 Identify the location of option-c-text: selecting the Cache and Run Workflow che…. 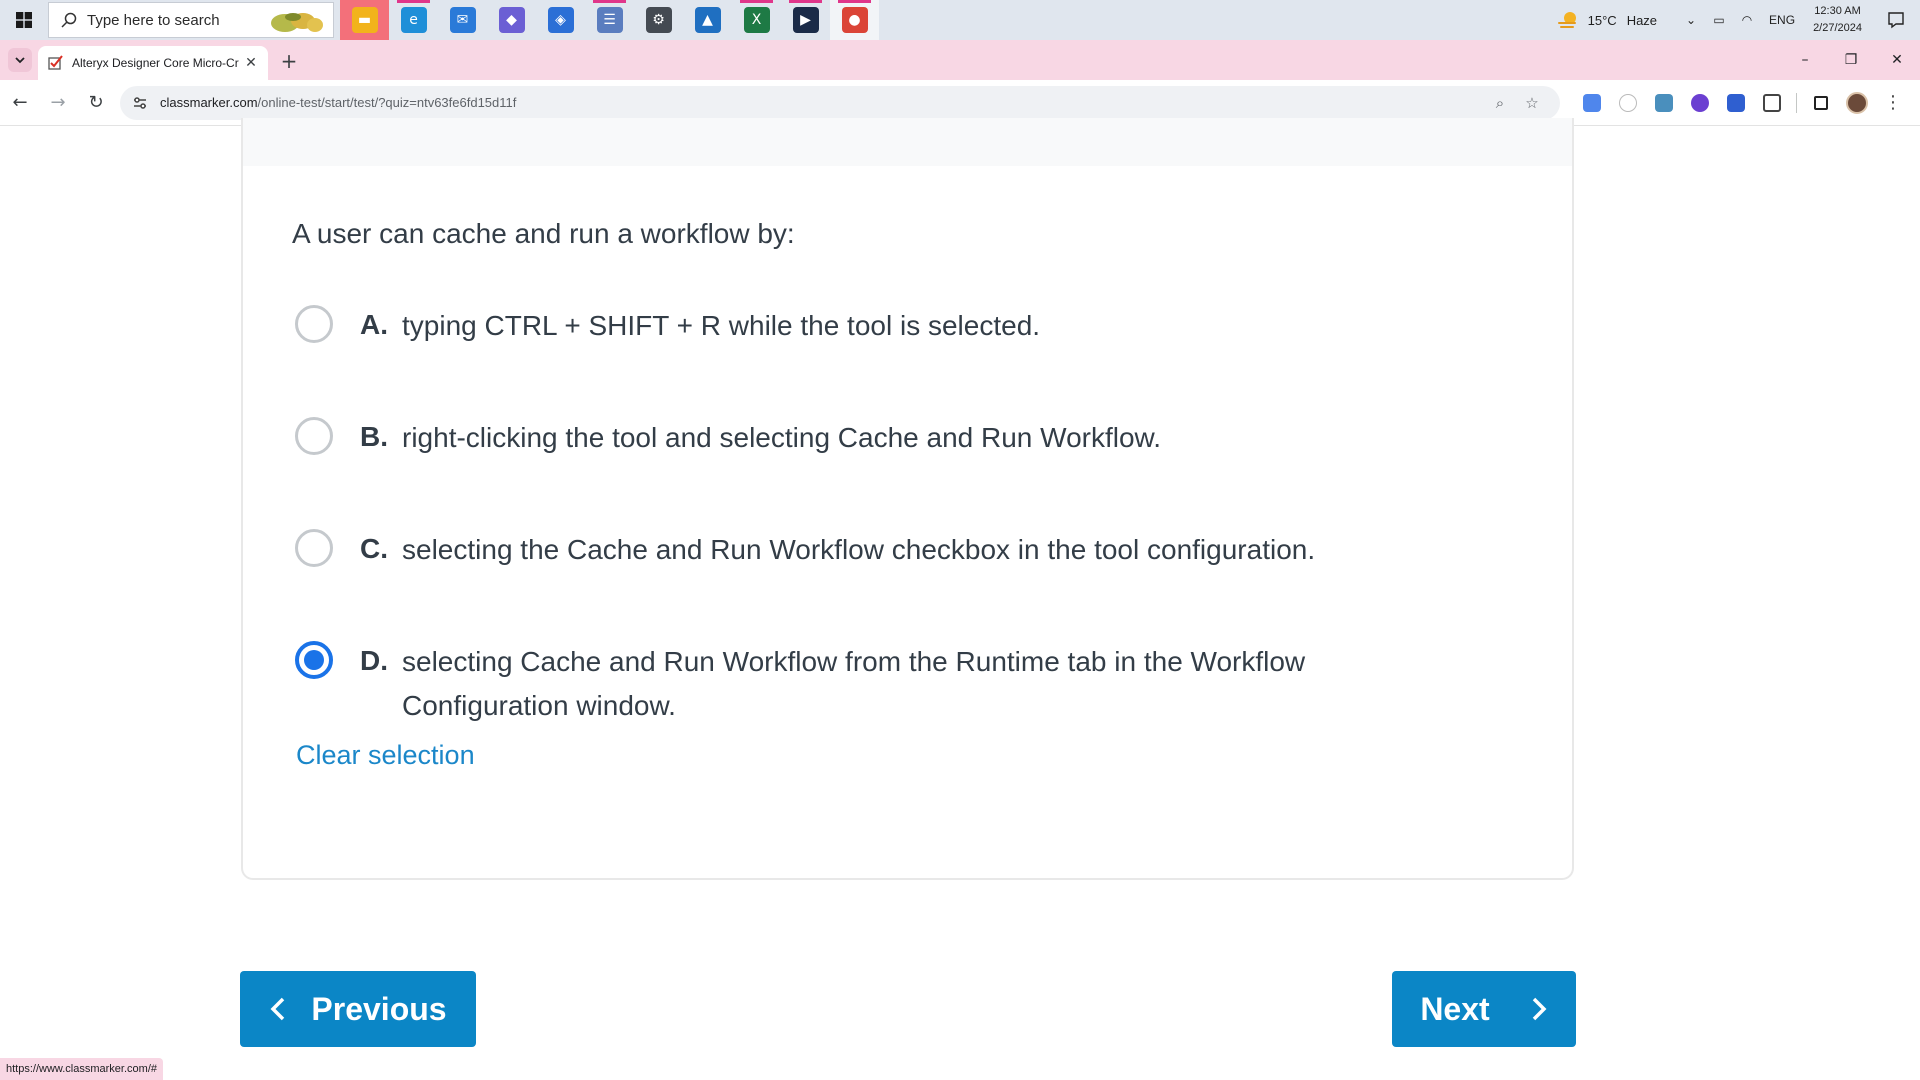
(859, 549).